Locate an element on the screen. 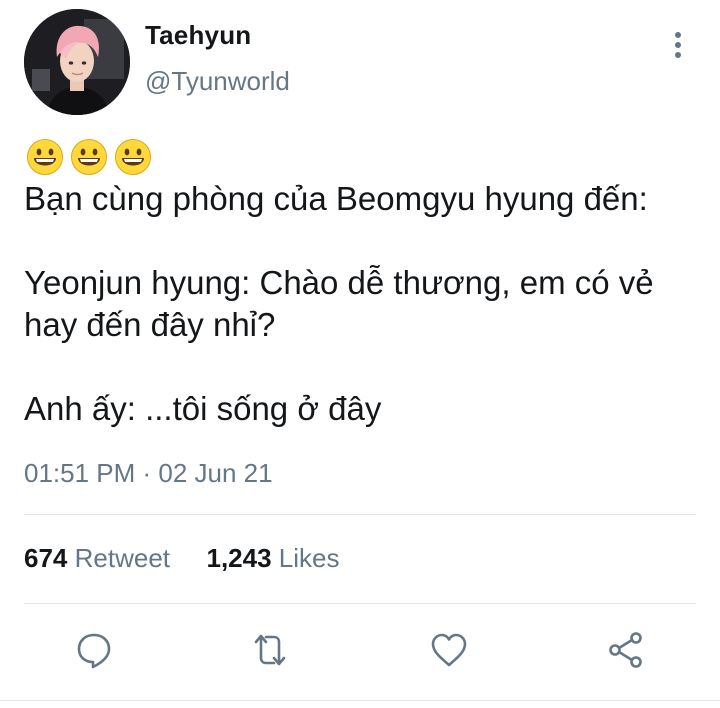 The image size is (720, 708). author-handle: @Tyunworld is located at coordinates (217, 81).